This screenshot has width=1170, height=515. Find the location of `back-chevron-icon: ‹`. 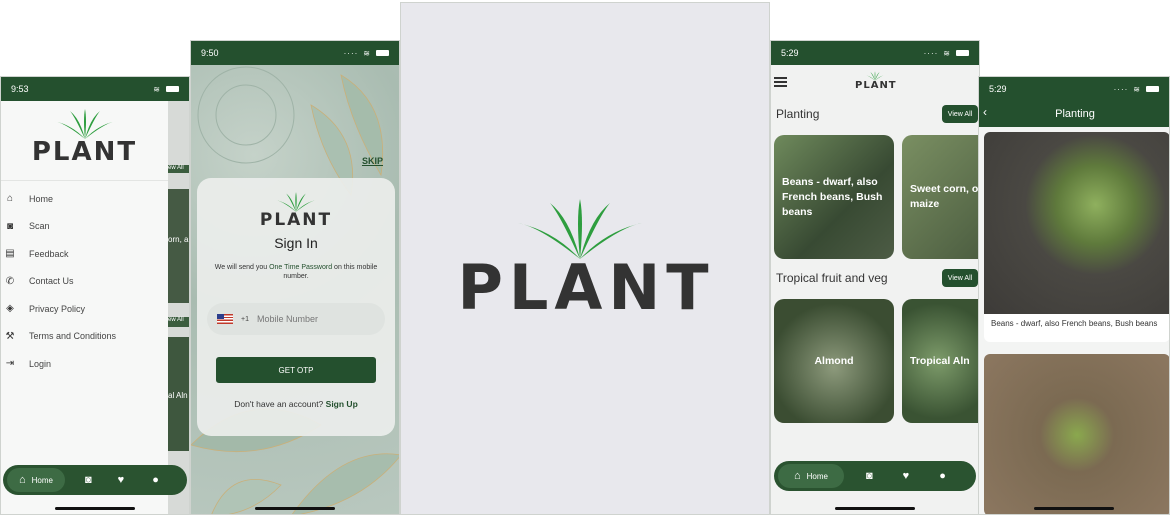

back-chevron-icon: ‹ is located at coordinates (985, 112).